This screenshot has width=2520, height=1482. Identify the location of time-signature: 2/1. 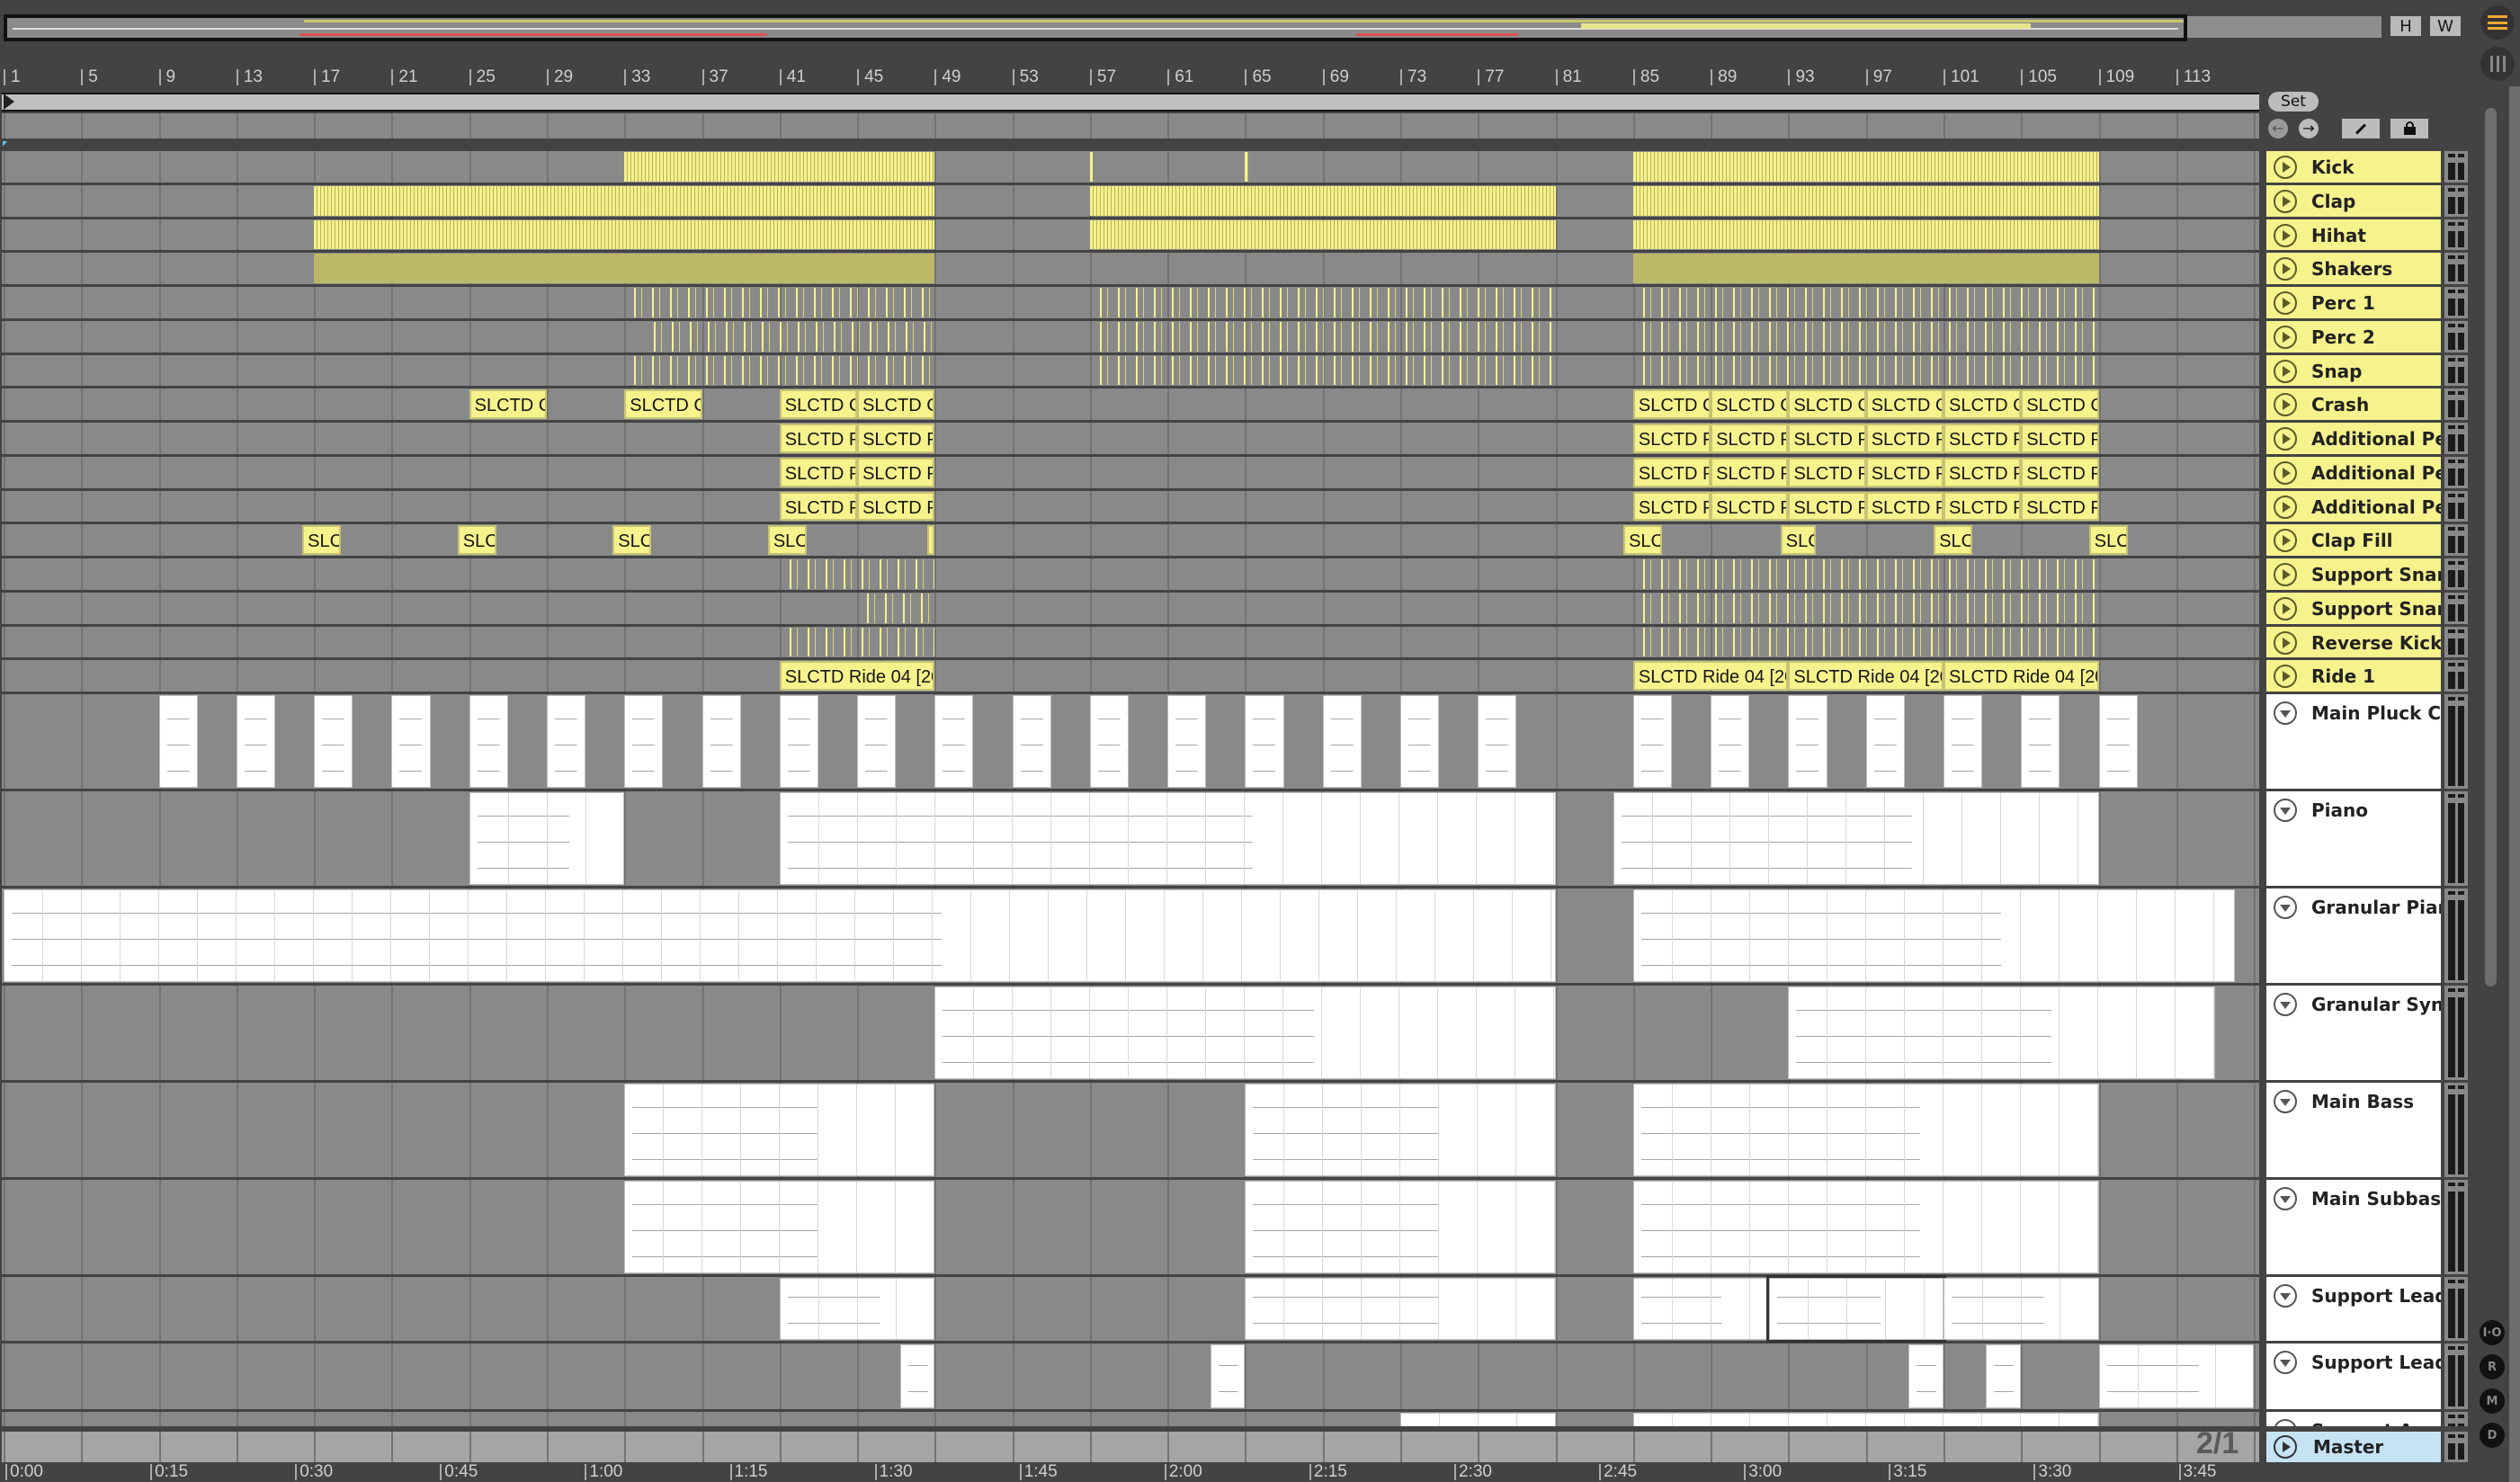
(2217, 1443).